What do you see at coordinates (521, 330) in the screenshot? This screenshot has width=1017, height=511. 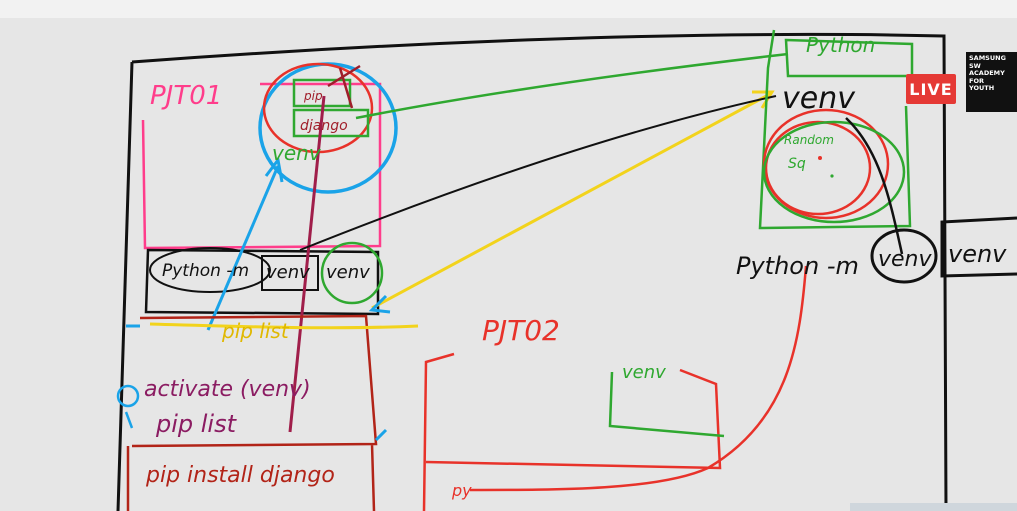 I see `pjt02-label: PJT02` at bounding box center [521, 330].